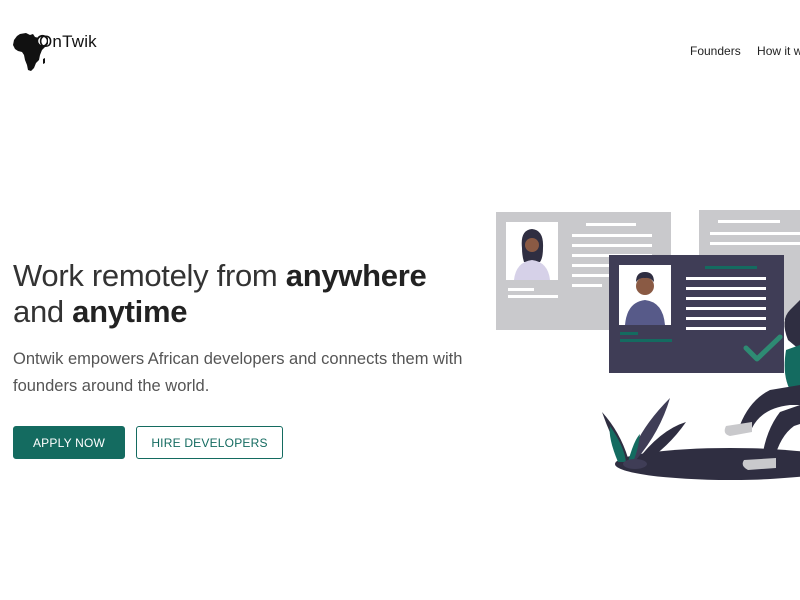  Describe the element at coordinates (69, 442) in the screenshot. I see `apply-now-button: APPLY NOW` at that location.